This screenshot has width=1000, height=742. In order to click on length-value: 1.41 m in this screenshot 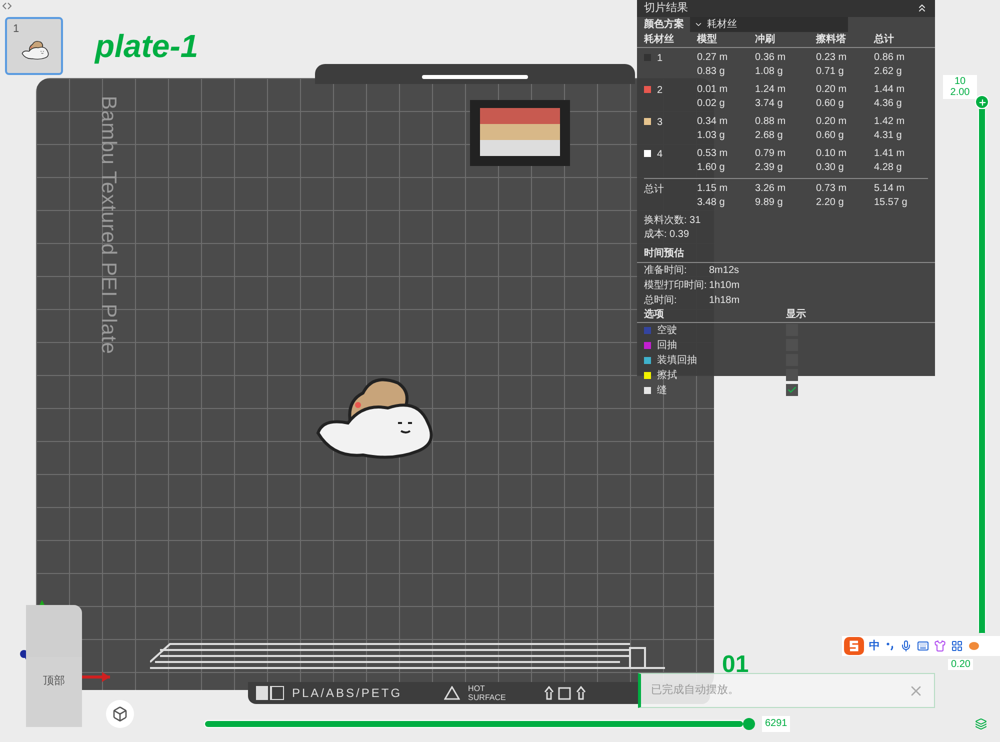, I will do `click(890, 153)`.